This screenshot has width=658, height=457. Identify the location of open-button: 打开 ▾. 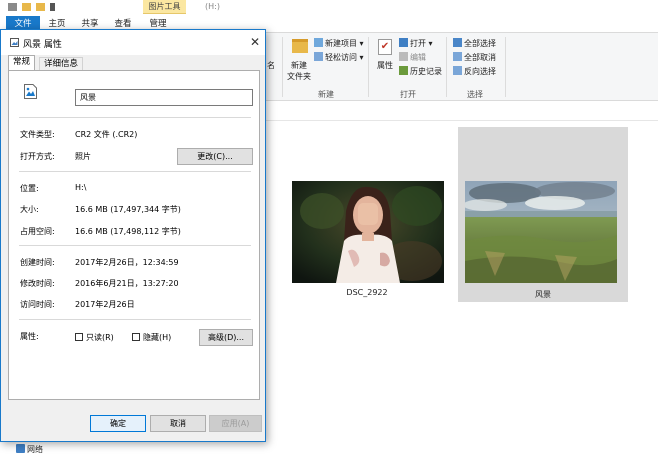
(416, 43).